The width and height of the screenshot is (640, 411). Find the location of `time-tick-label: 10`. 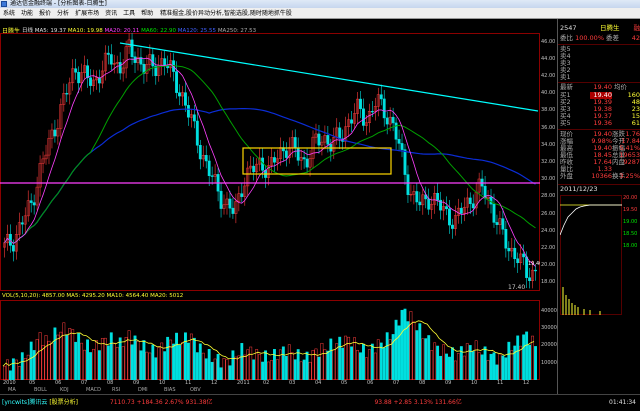

time-tick-label: 10 is located at coordinates (474, 383).